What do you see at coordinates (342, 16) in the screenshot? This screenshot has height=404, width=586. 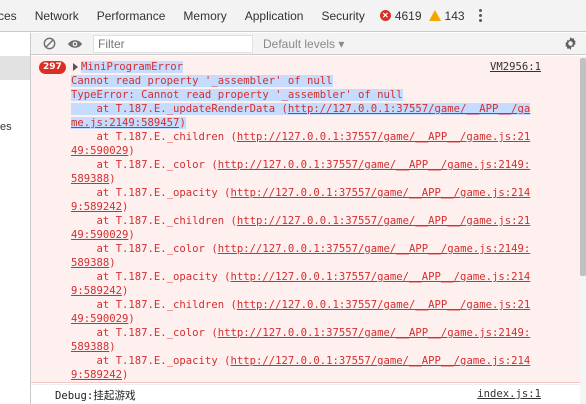 I see `tab-security: Security` at bounding box center [342, 16].